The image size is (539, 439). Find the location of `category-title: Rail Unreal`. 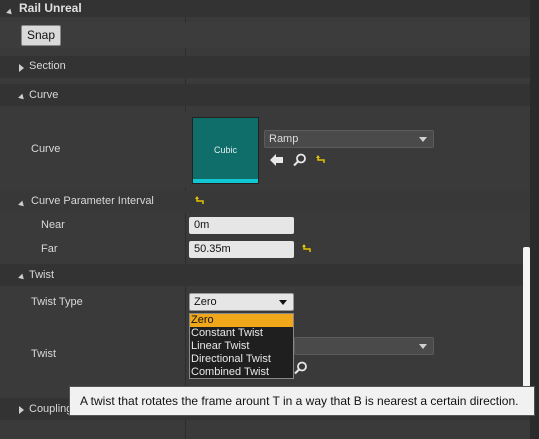

category-title: Rail Unreal is located at coordinates (50, 8).